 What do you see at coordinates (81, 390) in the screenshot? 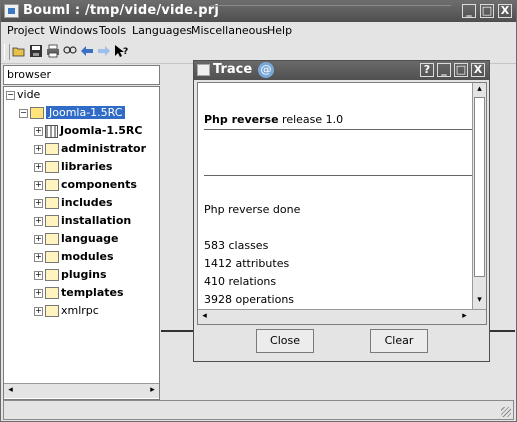
I see `tree-horizontal-scrollbar: ◂ ▸` at bounding box center [81, 390].